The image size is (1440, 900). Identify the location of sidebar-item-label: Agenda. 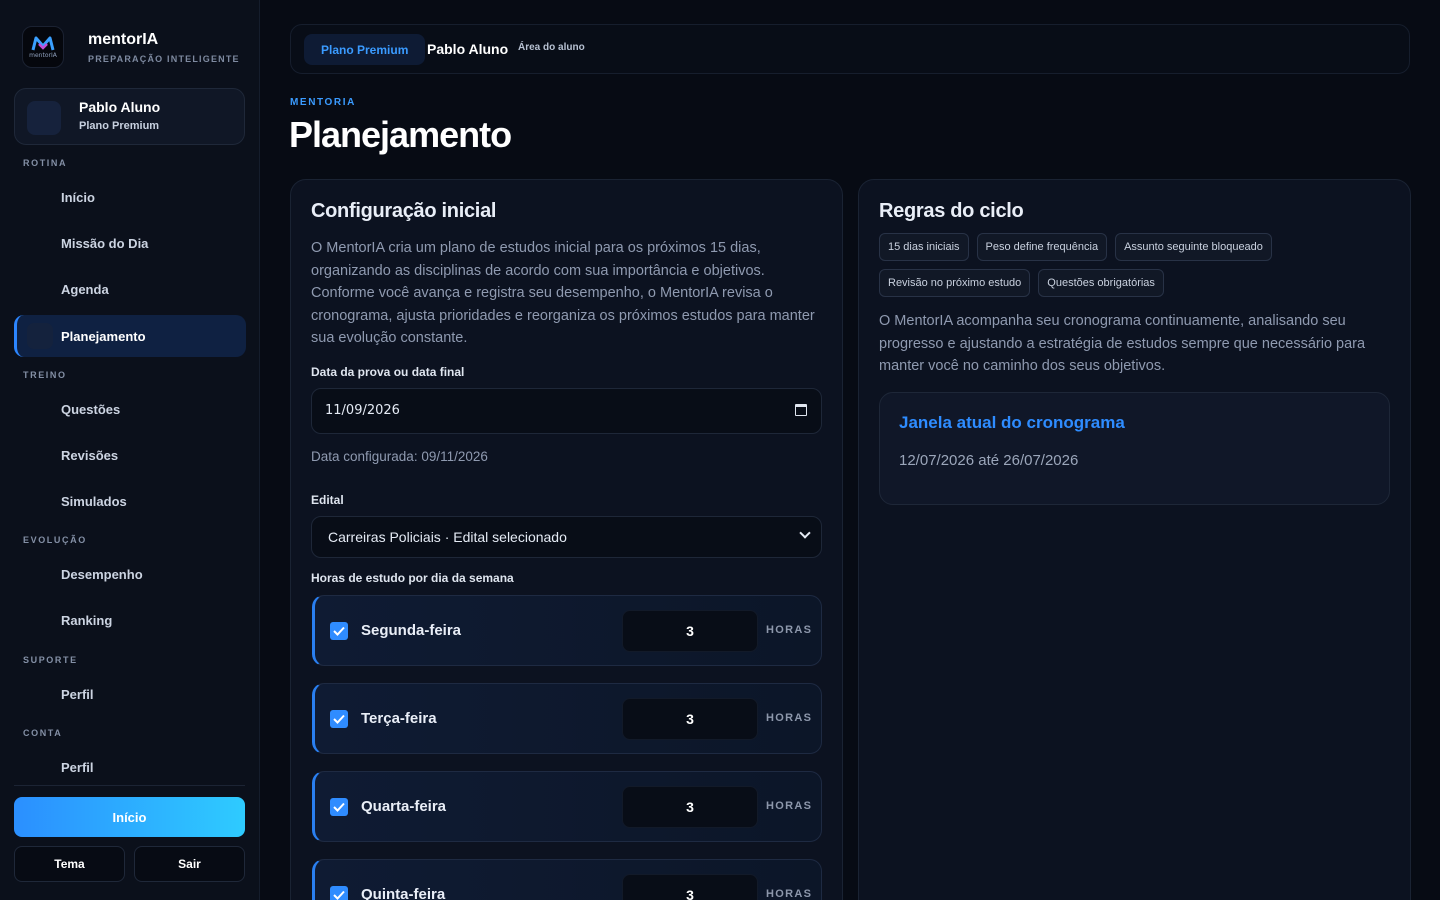
(85, 289).